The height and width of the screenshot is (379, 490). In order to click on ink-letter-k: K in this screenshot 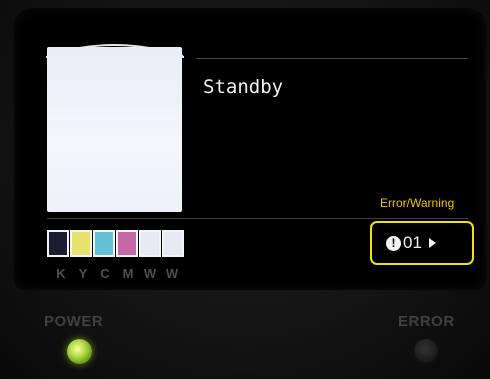, I will do `click(61, 273)`.